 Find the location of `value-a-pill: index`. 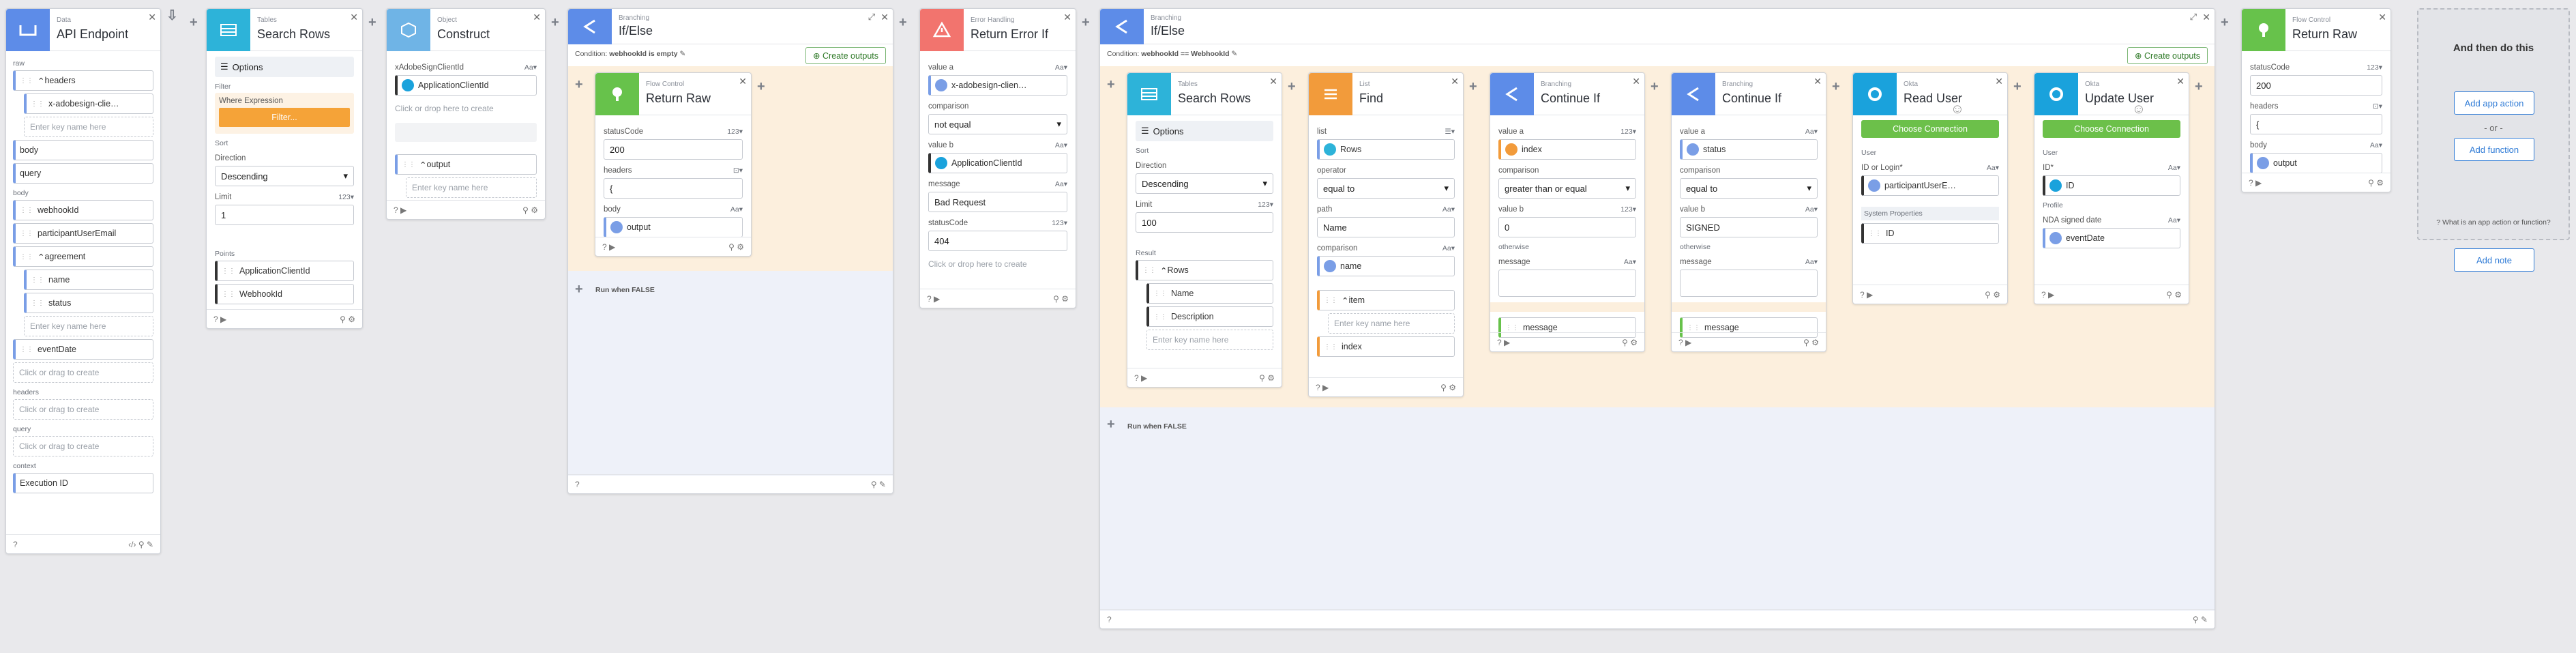

value-a-pill: index is located at coordinates (1567, 150).